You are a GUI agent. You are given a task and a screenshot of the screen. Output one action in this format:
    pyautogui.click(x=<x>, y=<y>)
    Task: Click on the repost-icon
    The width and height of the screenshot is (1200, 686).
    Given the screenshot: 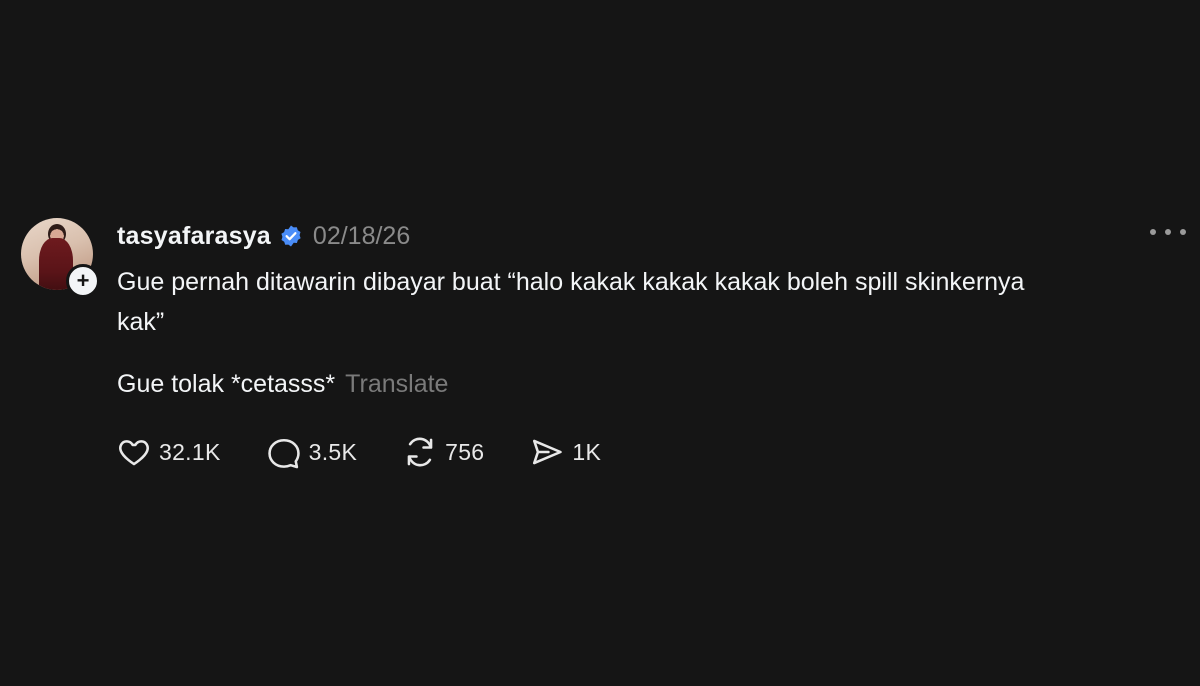 What is the action you would take?
    pyautogui.click(x=420, y=452)
    